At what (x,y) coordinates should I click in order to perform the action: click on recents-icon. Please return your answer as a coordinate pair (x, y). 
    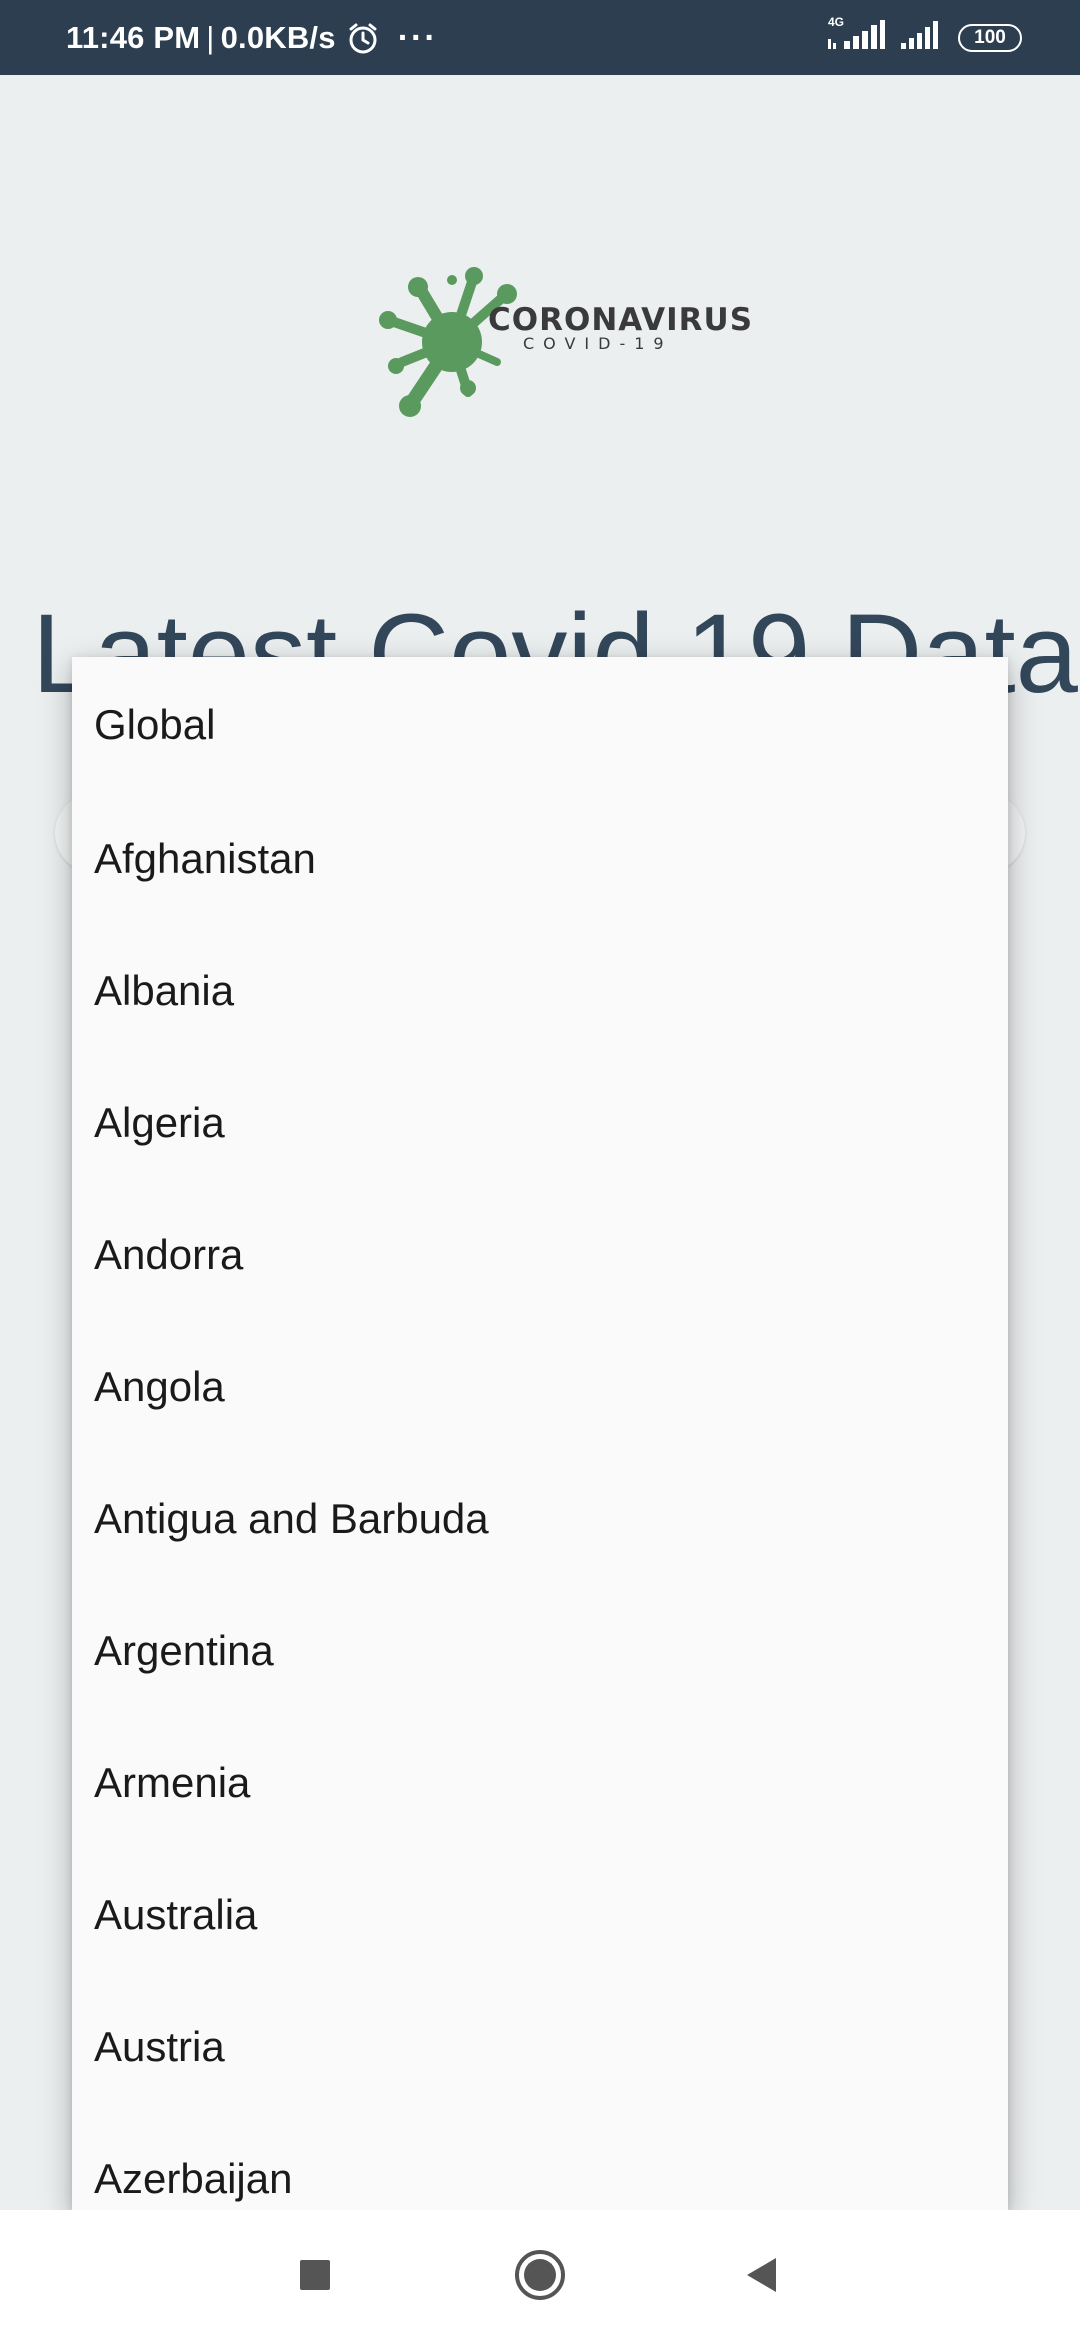
    Looking at the image, I should click on (315, 2275).